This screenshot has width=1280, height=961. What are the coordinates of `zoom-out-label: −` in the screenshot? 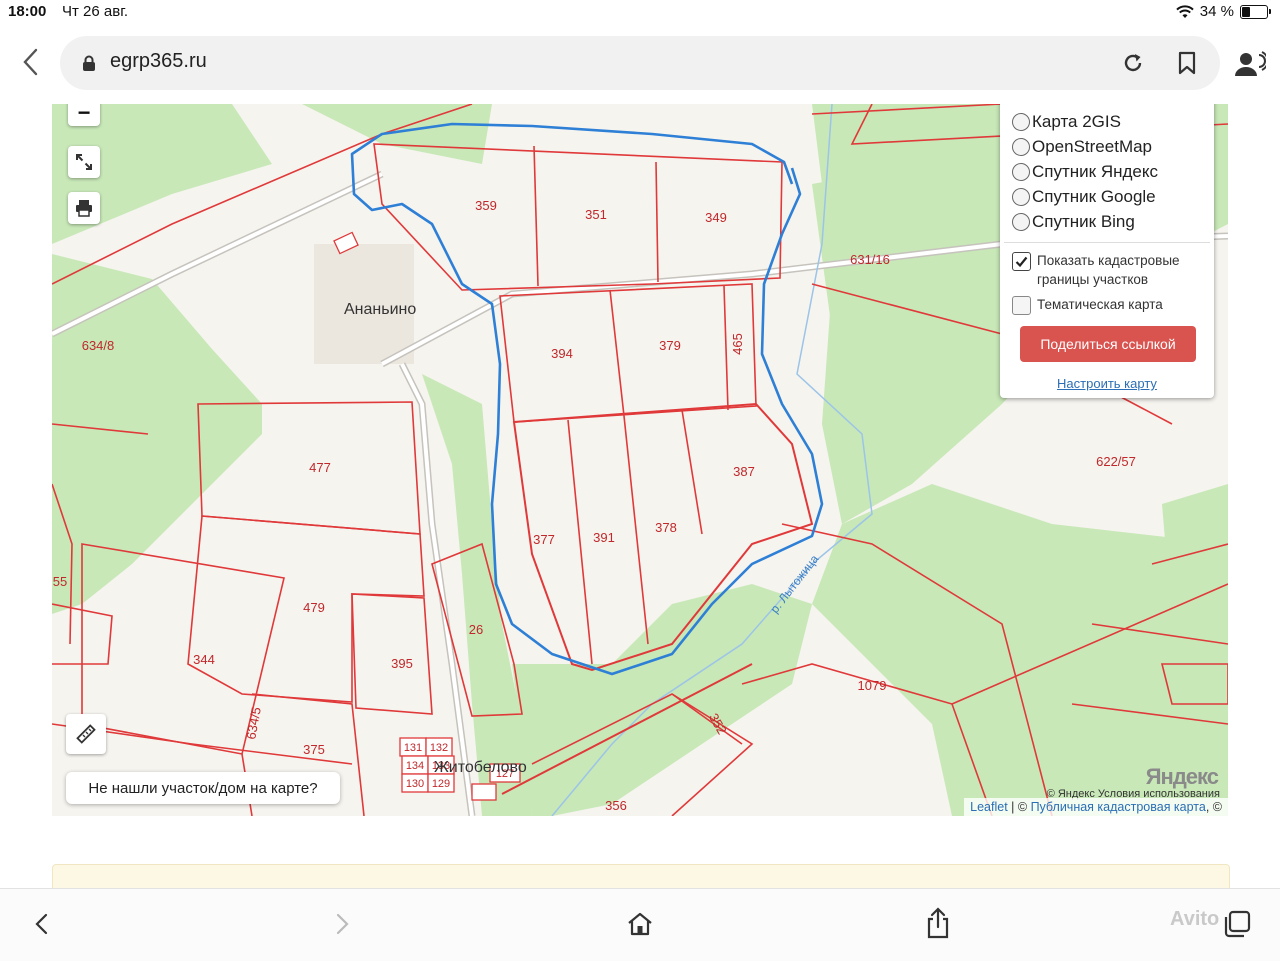 It's located at (84, 114).